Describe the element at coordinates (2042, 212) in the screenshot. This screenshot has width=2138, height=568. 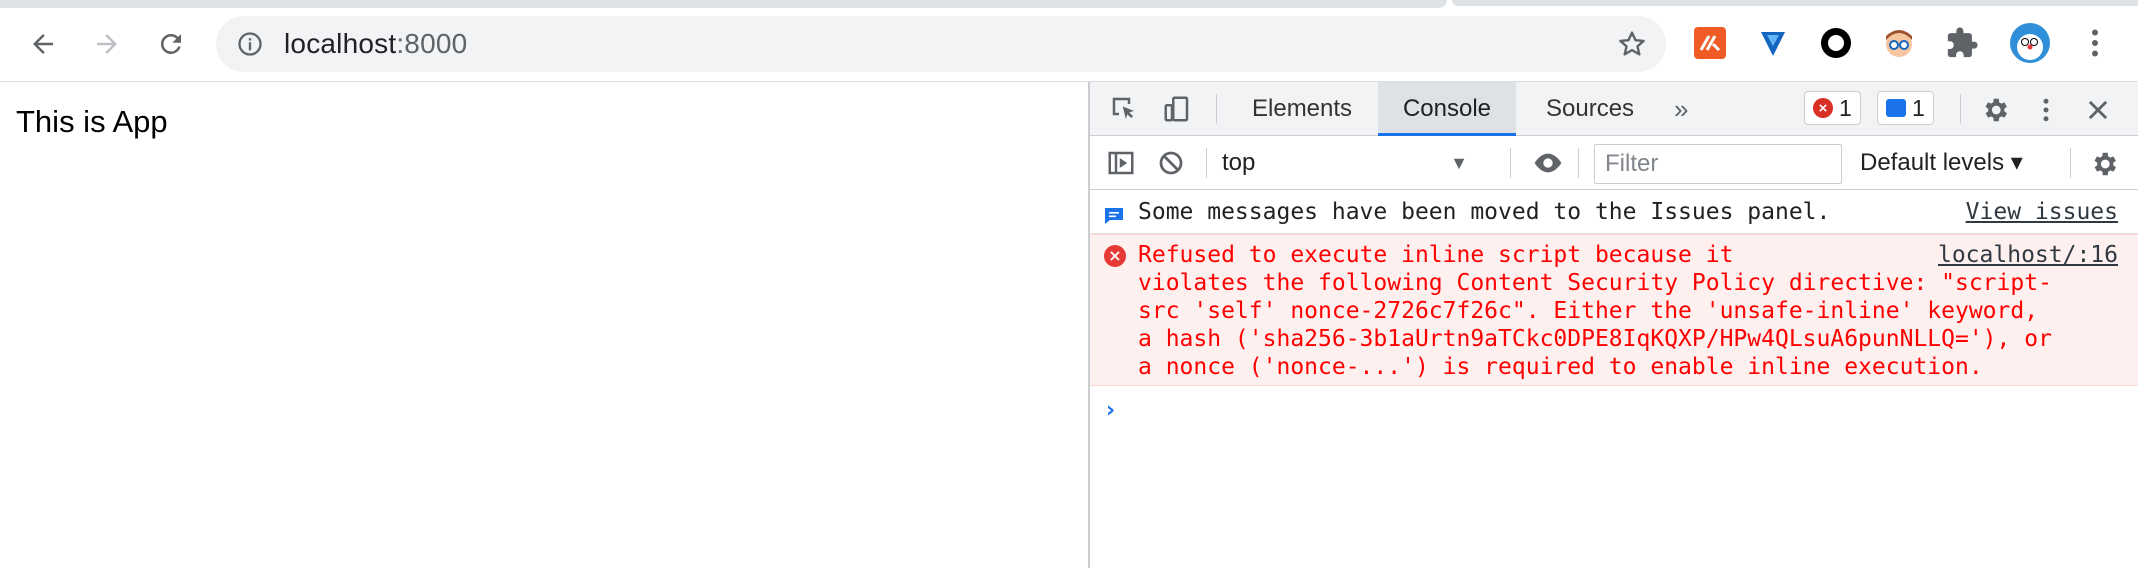
I see `view-issues-link: View issues` at that location.